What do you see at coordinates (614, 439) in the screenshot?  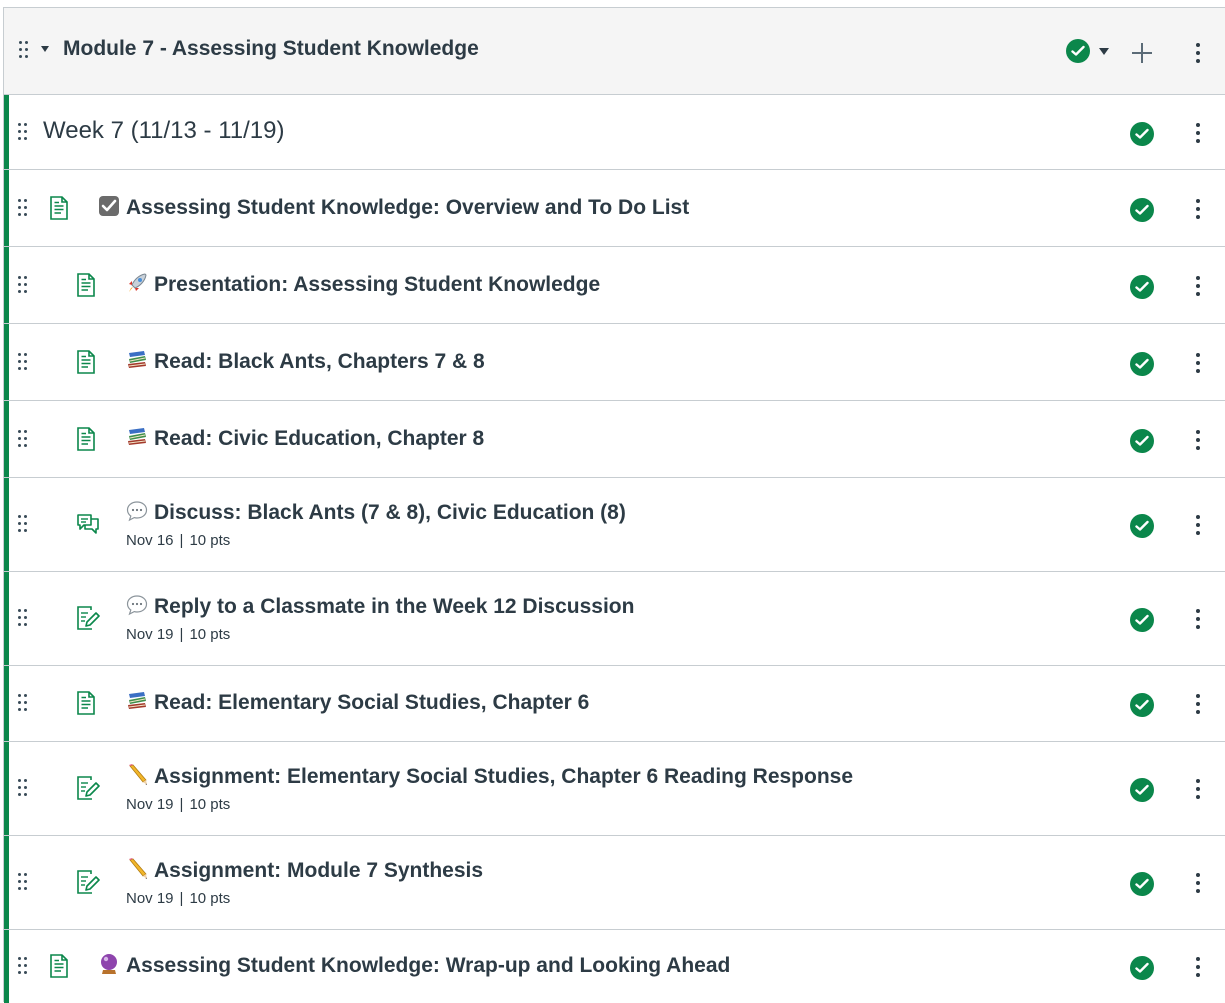 I see `module-item-row: Read: Civic Education, Chapter 8` at bounding box center [614, 439].